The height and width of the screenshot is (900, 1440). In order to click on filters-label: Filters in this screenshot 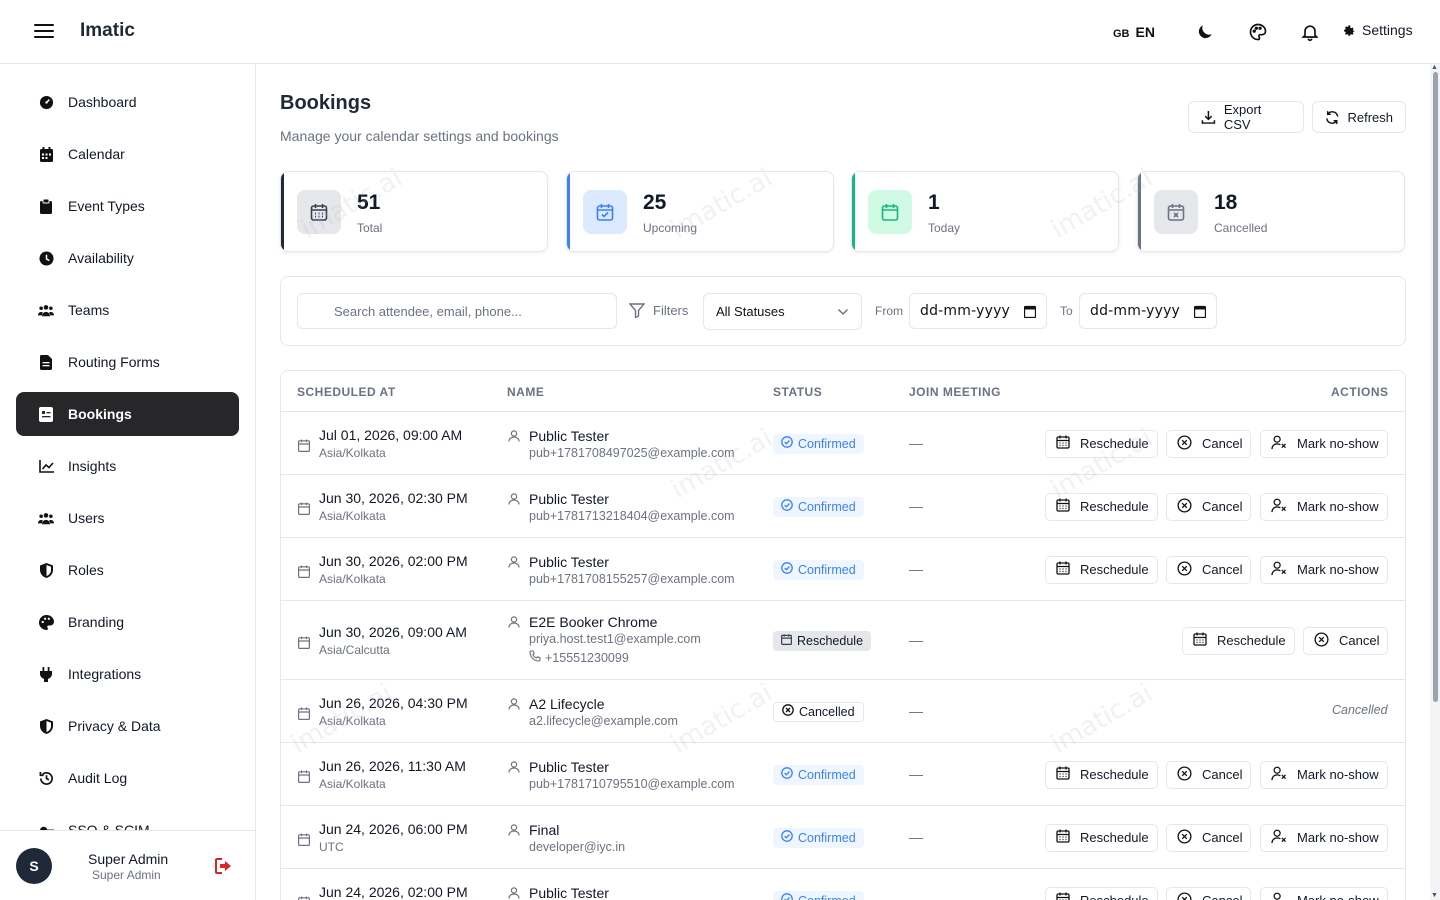, I will do `click(671, 310)`.